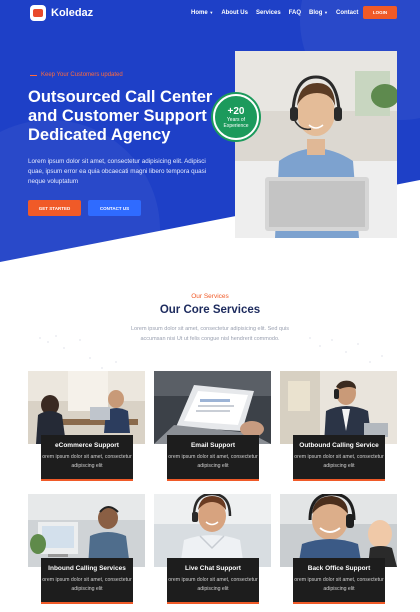  I want to click on nav-item-home: Home ▼, so click(202, 13).